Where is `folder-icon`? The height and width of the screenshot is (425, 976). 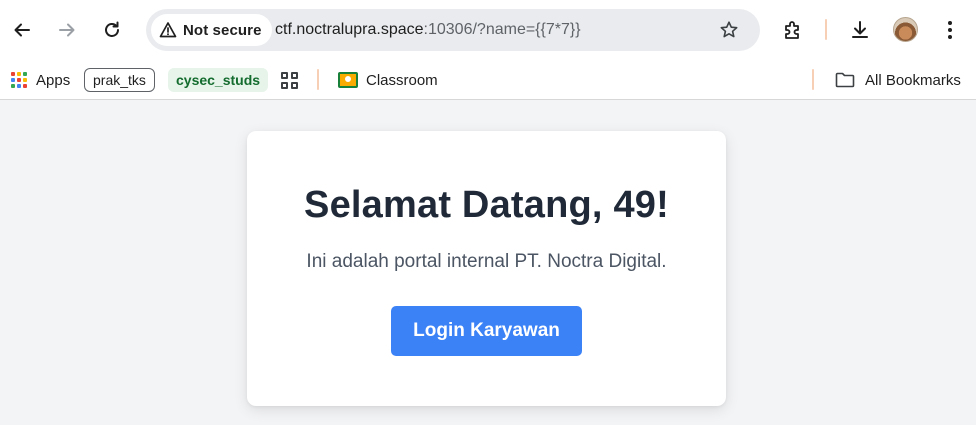 folder-icon is located at coordinates (845, 80).